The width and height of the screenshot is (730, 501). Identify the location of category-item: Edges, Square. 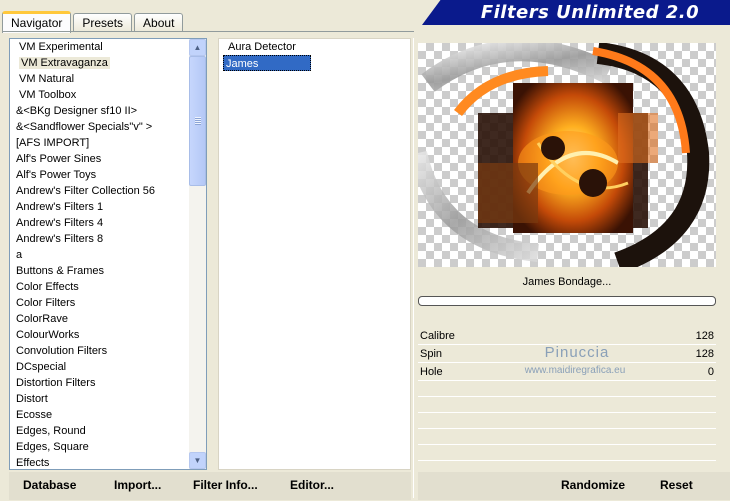
(100, 447).